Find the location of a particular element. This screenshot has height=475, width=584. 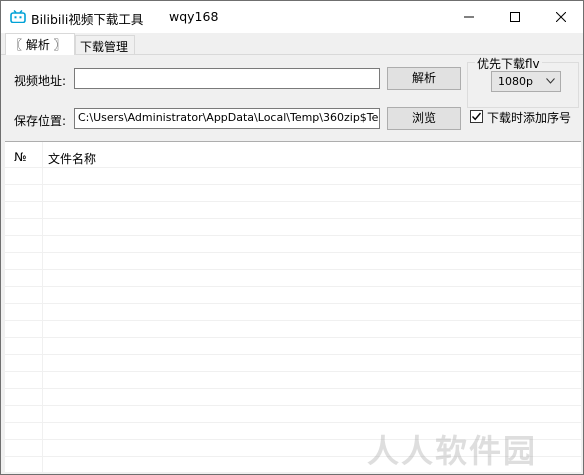

column-header-number: № is located at coordinates (20, 157).